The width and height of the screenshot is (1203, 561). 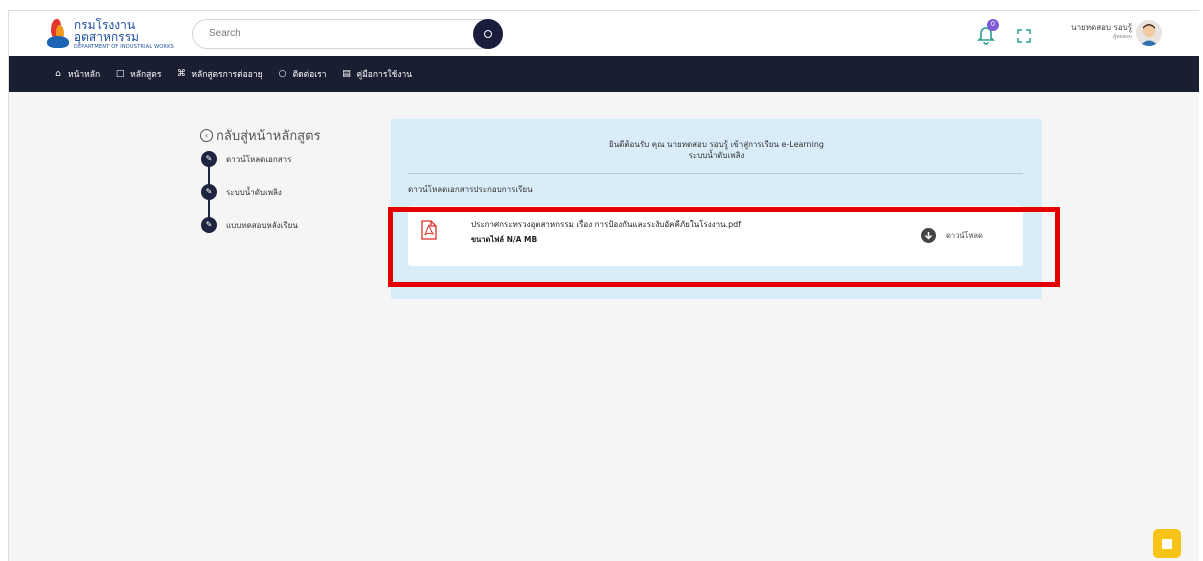 I want to click on search-icon, so click(x=488, y=34).